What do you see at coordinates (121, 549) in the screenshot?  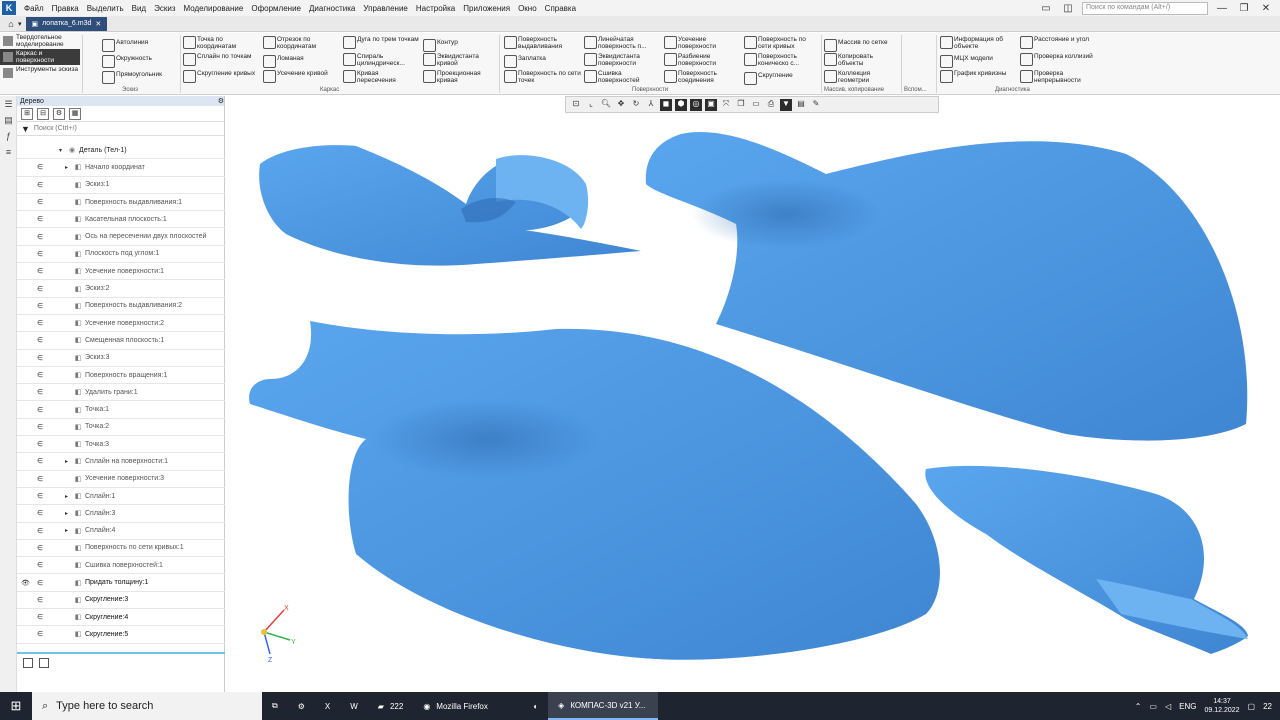 I see `tree-row: ∈ ◧ Поверхность по сети кривых:1` at bounding box center [121, 549].